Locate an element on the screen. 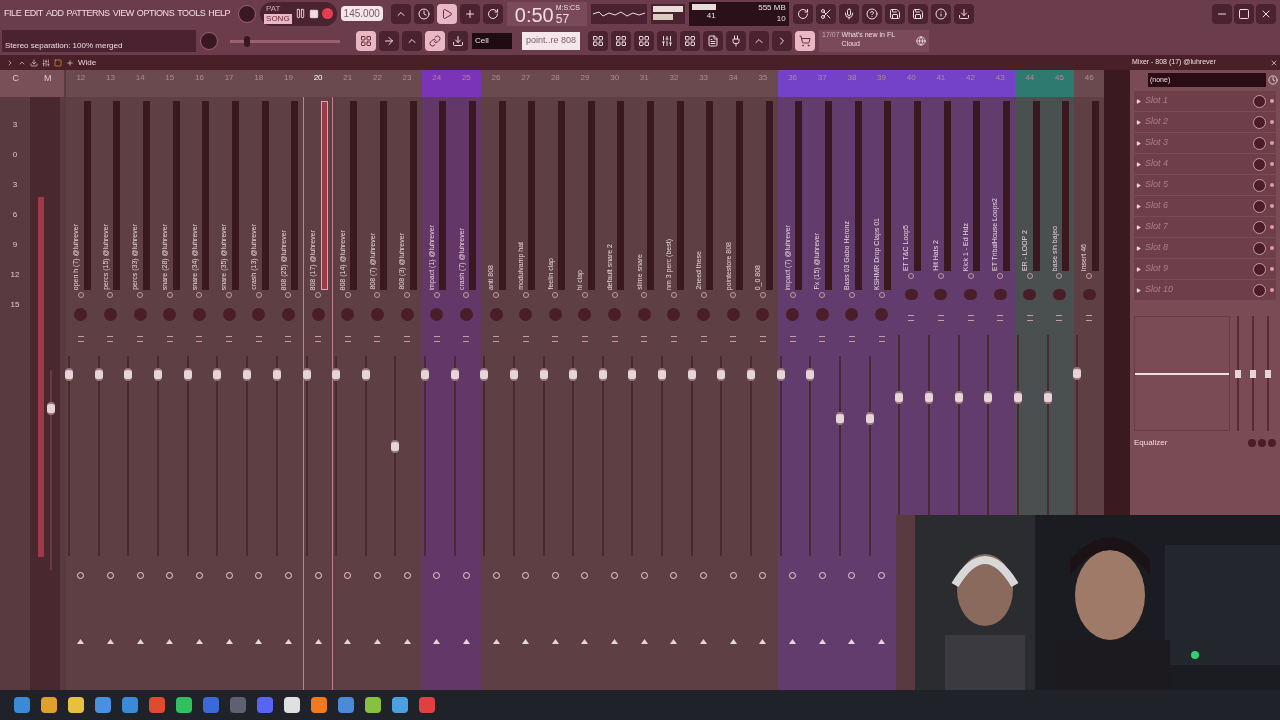 Image resolution: width=1280 pixels, height=720 pixels. menu-item: OPTIONS is located at coordinates (155, 13).